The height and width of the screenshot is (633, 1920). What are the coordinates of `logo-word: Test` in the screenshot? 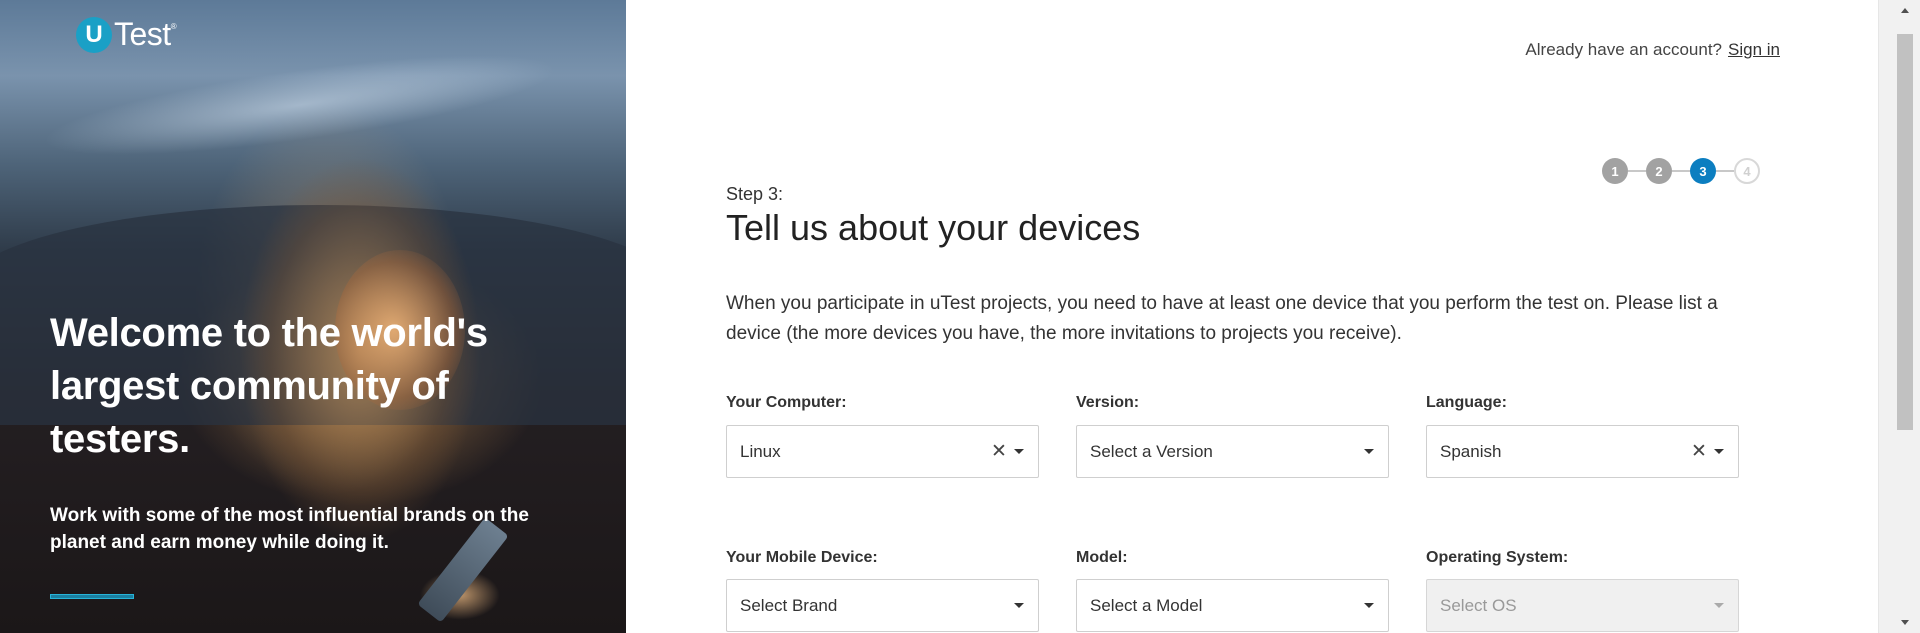 It's located at (142, 34).